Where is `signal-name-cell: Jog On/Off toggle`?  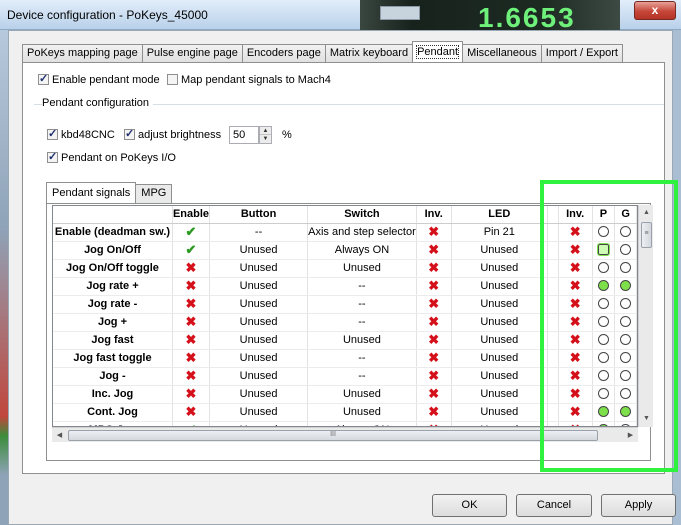 signal-name-cell: Jog On/Off toggle is located at coordinates (113, 268).